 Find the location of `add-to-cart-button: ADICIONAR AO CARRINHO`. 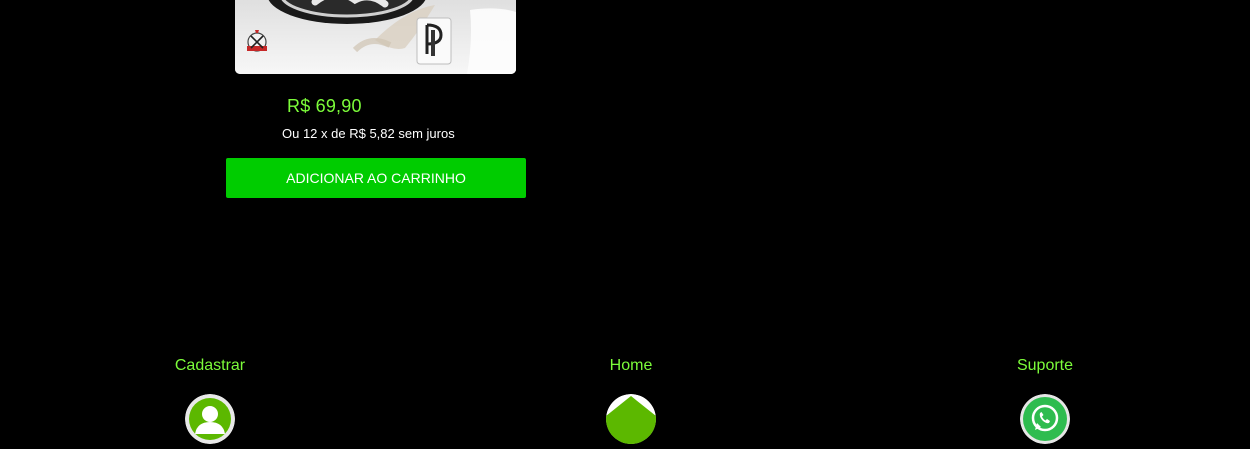

add-to-cart-button: ADICIONAR AO CARRINHO is located at coordinates (376, 178).